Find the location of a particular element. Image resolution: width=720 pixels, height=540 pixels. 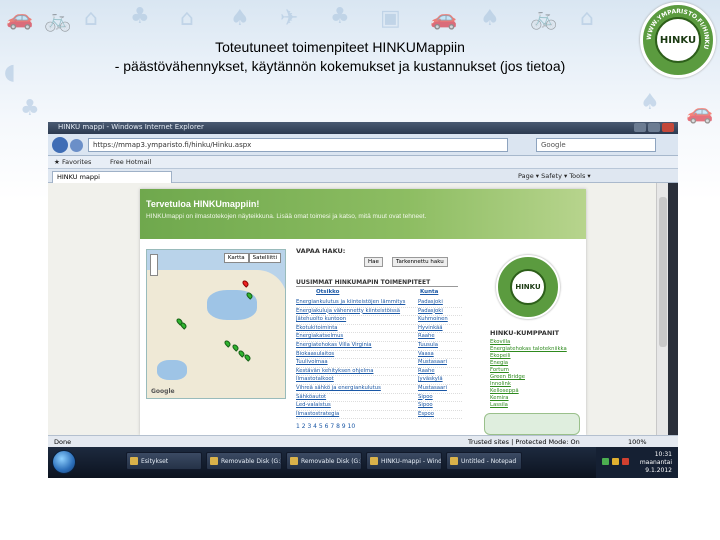

map-zoom-control is located at coordinates (154, 265).